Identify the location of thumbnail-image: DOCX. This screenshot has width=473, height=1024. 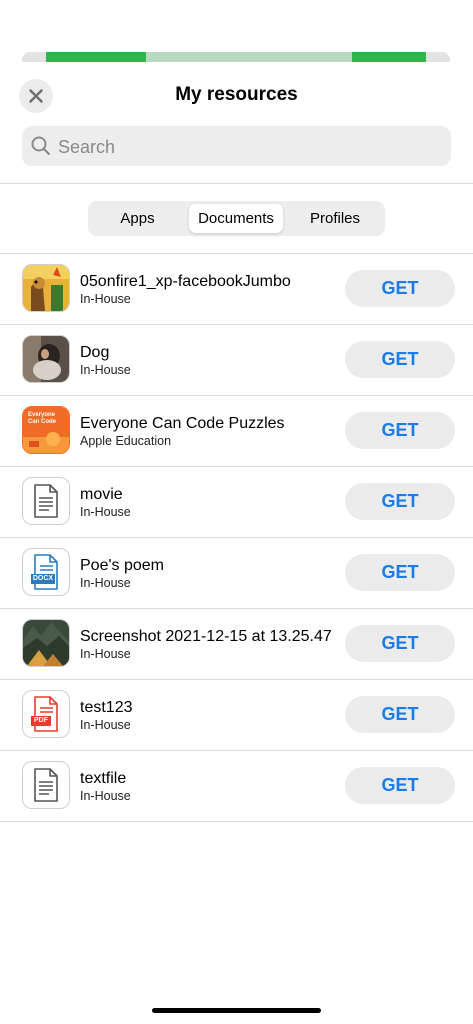
(46, 572).